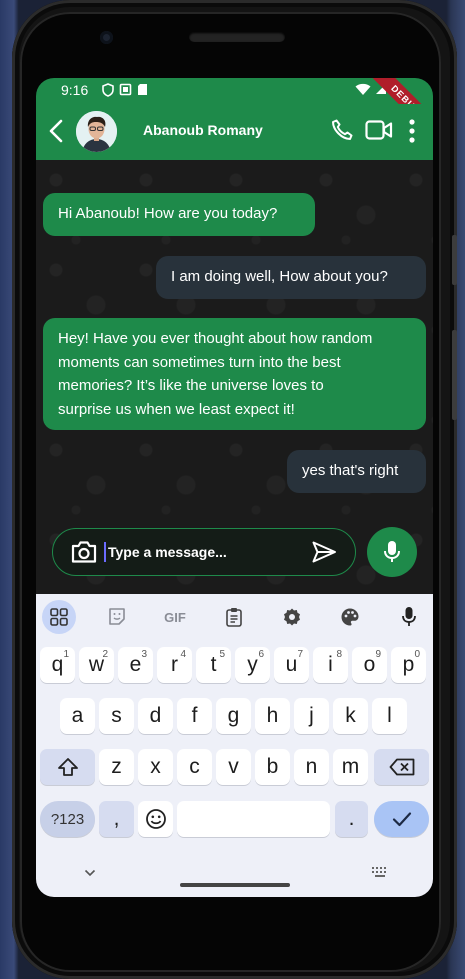 The width and height of the screenshot is (465, 979). I want to click on contact-name: Abanoub Romany, so click(203, 130).